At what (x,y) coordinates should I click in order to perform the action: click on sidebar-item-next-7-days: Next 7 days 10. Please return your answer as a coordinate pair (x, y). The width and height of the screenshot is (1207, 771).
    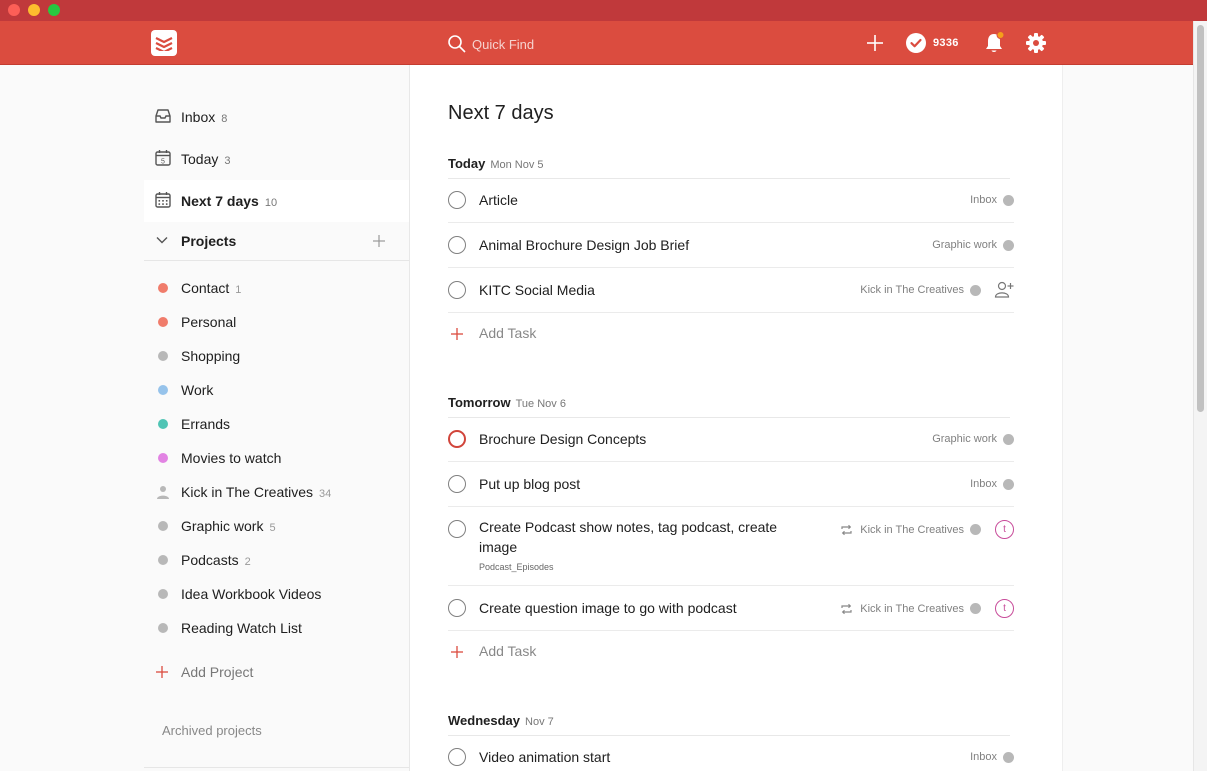
    Looking at the image, I should click on (276, 201).